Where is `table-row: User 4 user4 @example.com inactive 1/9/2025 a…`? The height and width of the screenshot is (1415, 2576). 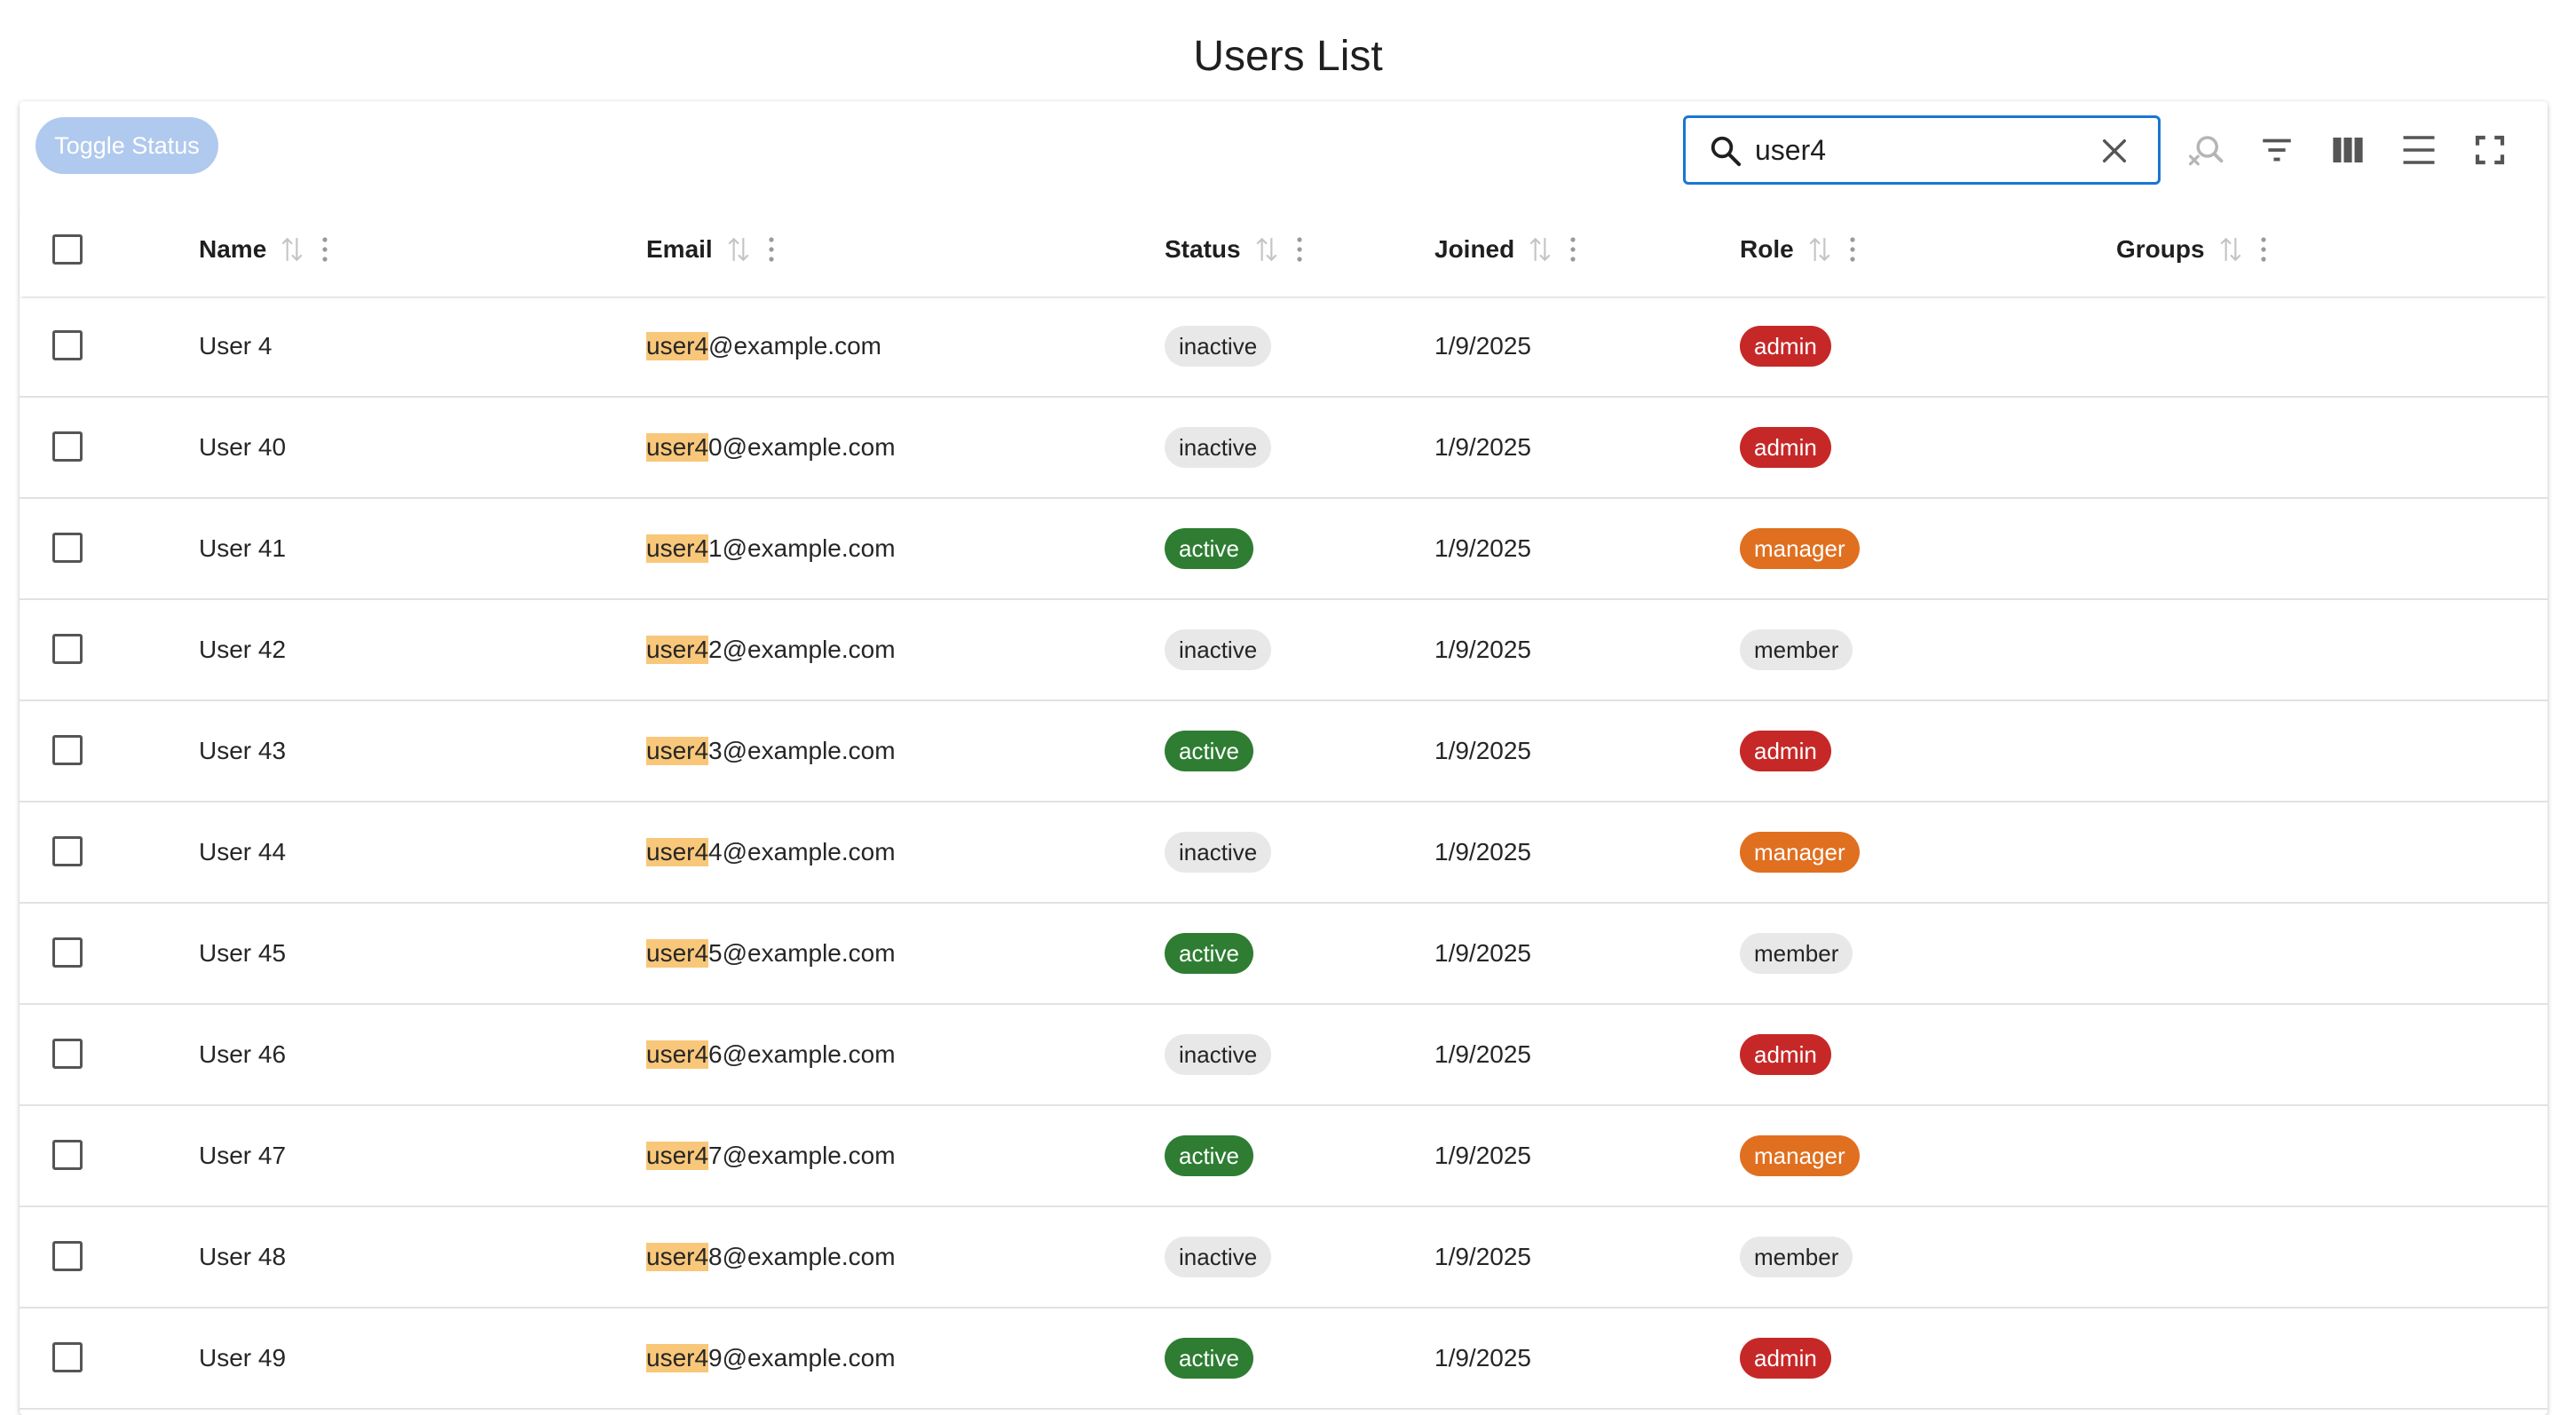
table-row: User 4 user4 @example.com inactive 1/9/2025 a… is located at coordinates (1284, 347).